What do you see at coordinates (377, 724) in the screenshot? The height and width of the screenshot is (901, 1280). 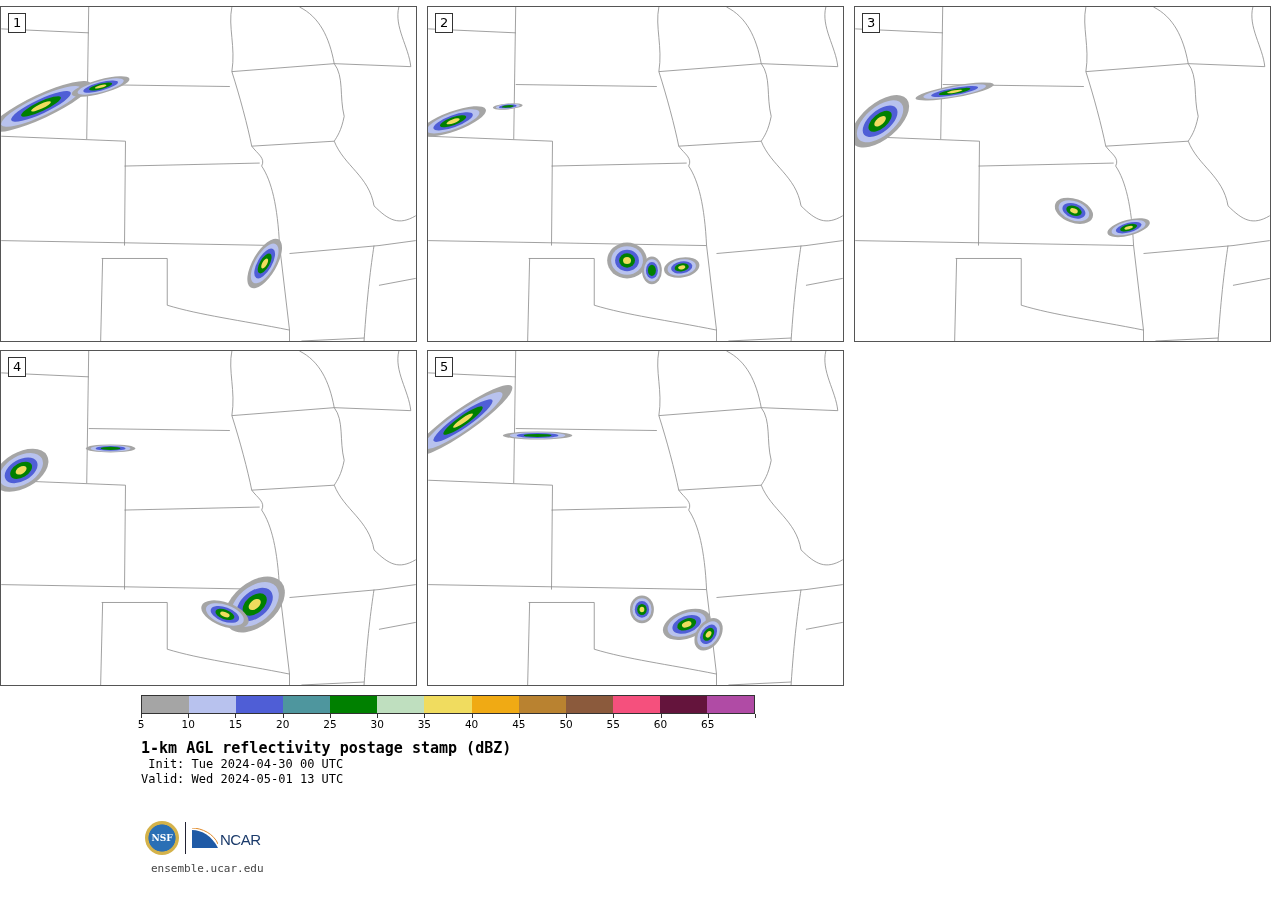 I see `tick-label: 30` at bounding box center [377, 724].